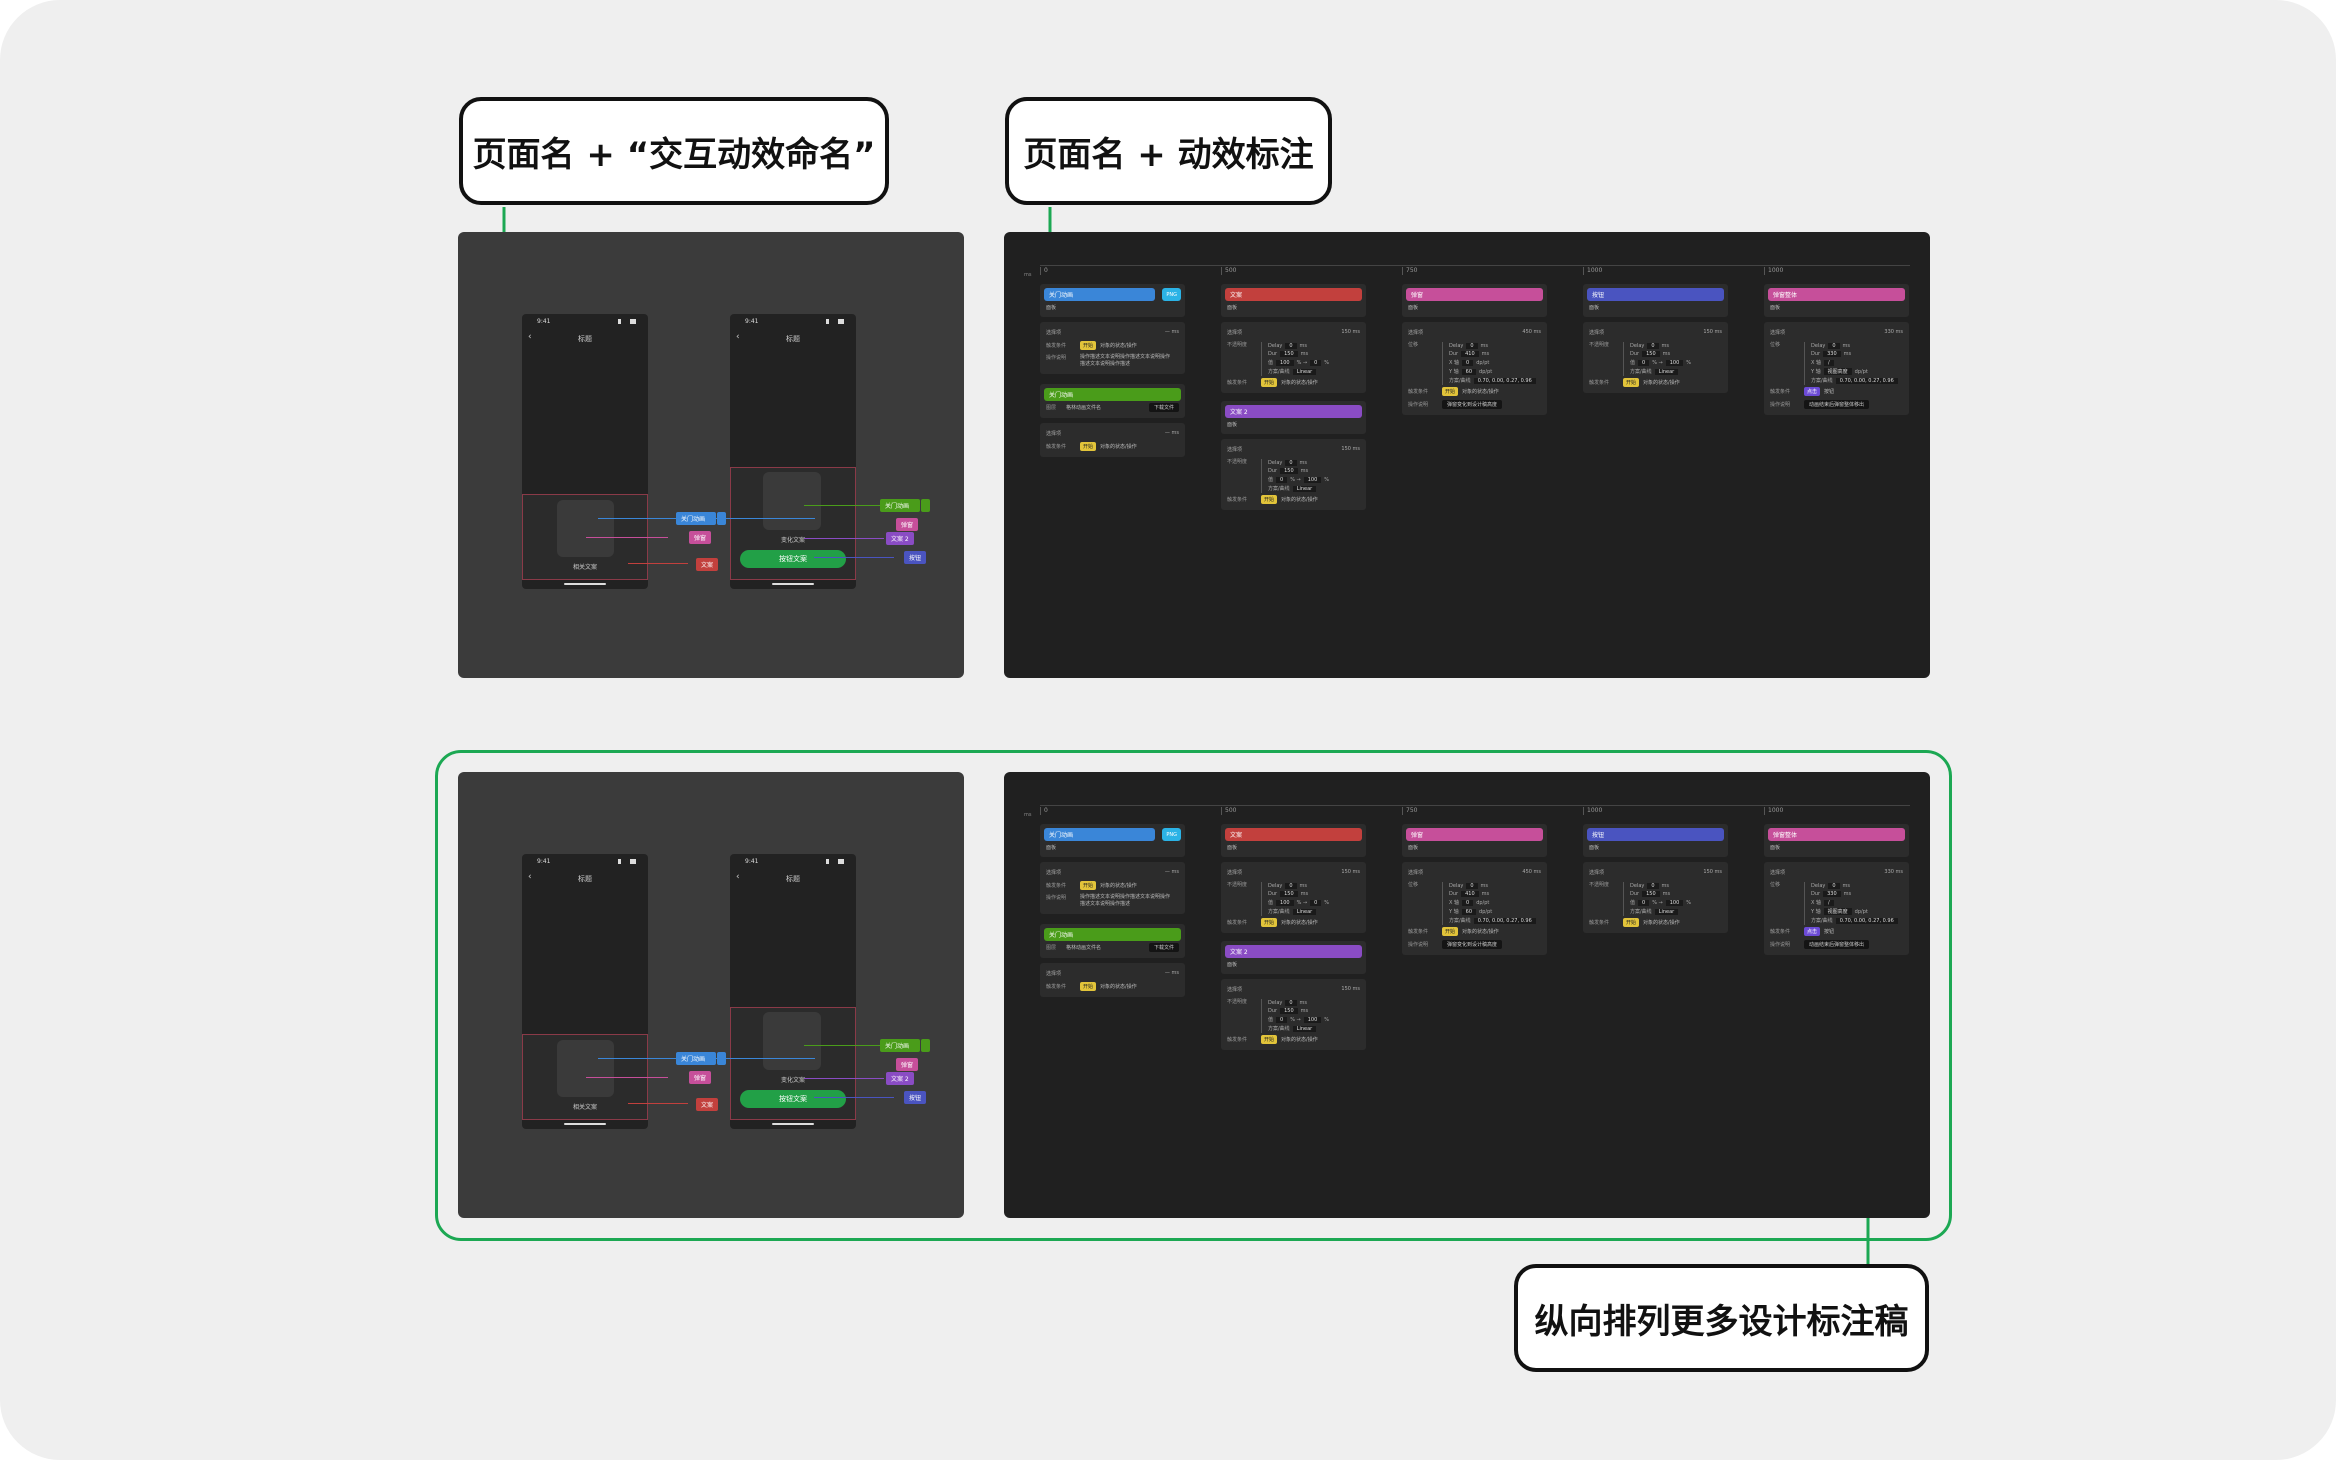 This screenshot has height=1460, width=2336. I want to click on param-line: Y 轴视图高度 dp/pt, so click(1858, 911).